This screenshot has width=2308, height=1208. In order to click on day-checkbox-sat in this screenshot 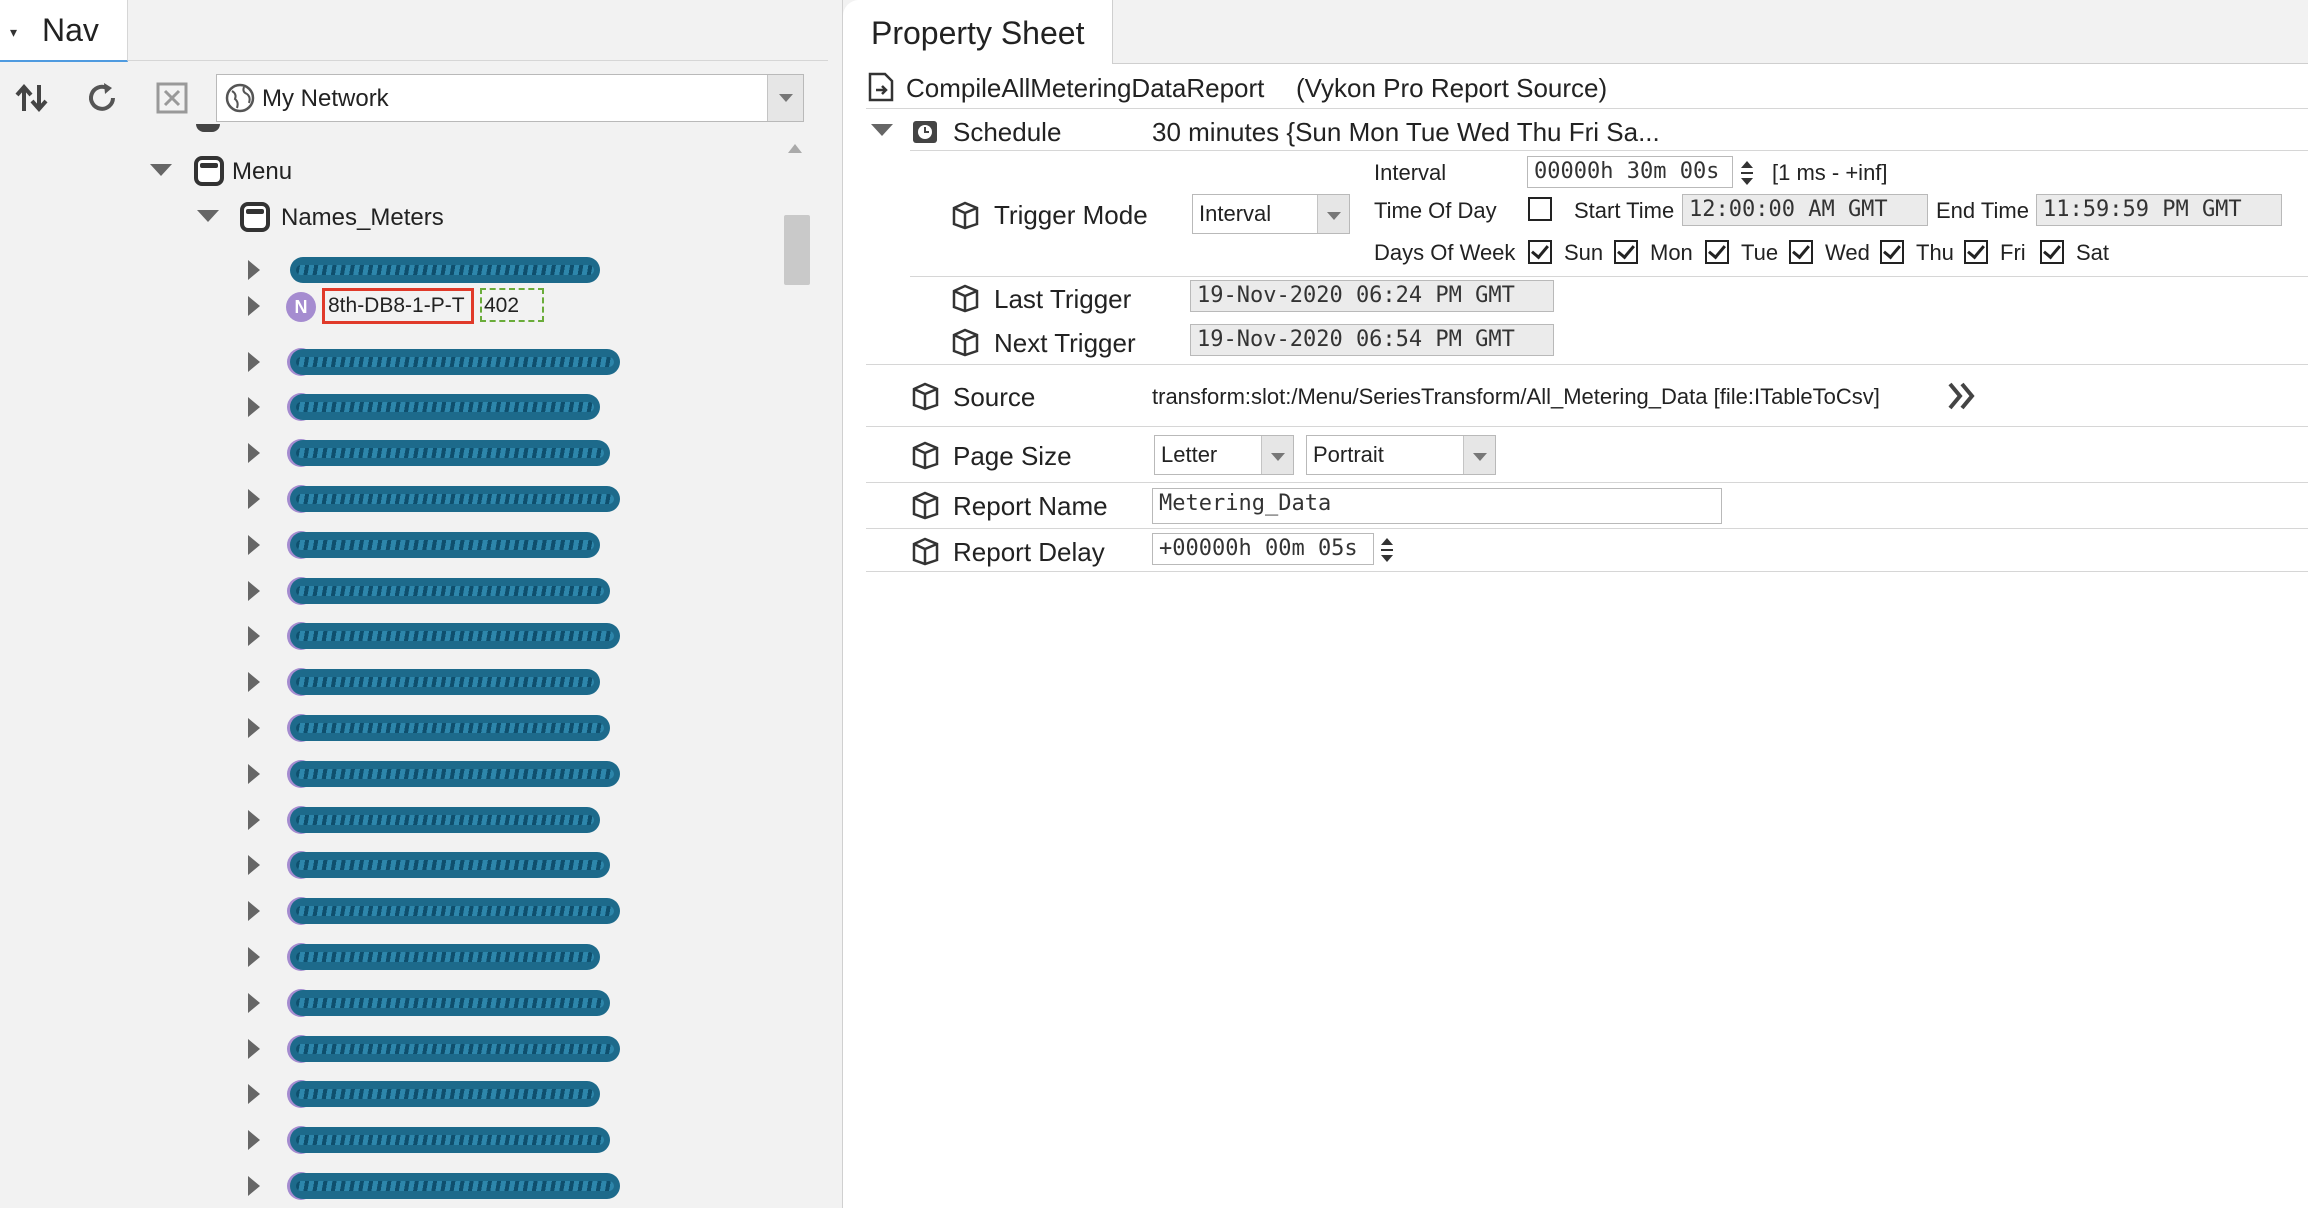, I will do `click(2052, 252)`.